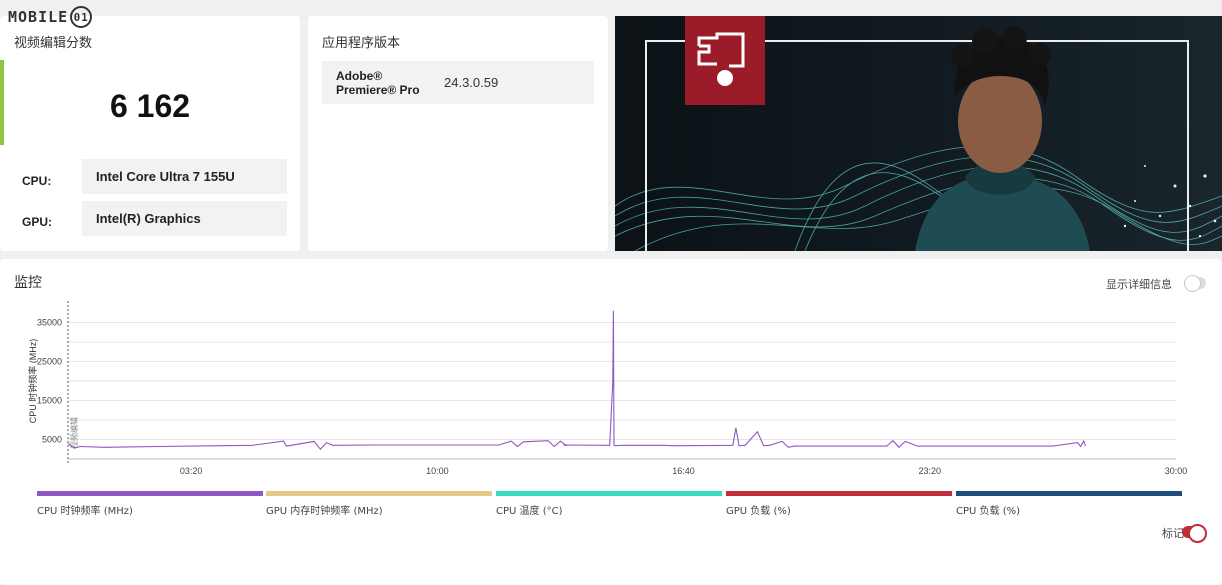 This screenshot has height=585, width=1222. I want to click on x-tick-label: 30:00, so click(1176, 471).